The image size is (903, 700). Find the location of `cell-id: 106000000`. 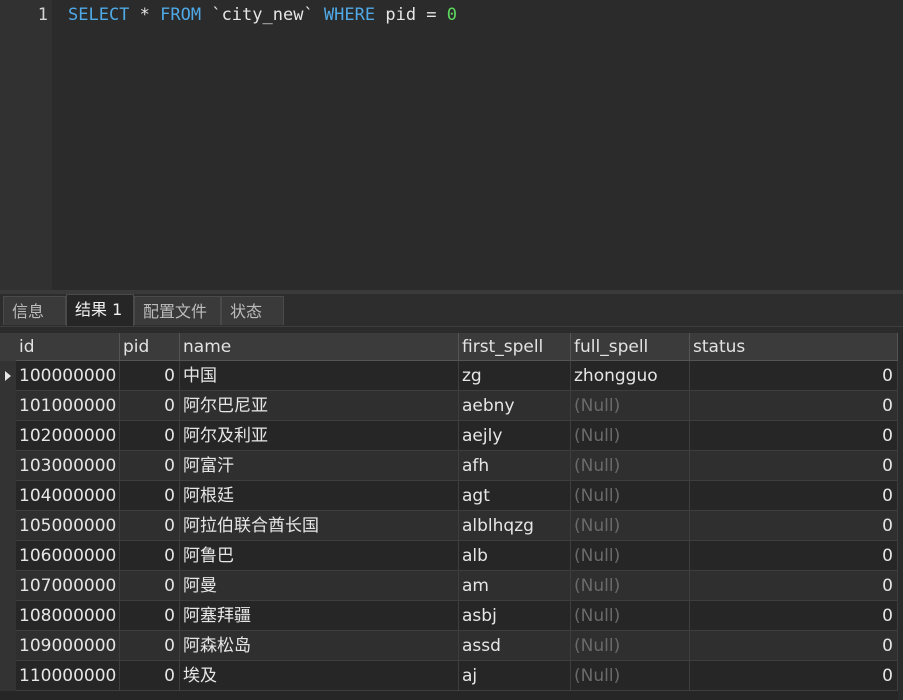

cell-id: 106000000 is located at coordinates (68, 556).